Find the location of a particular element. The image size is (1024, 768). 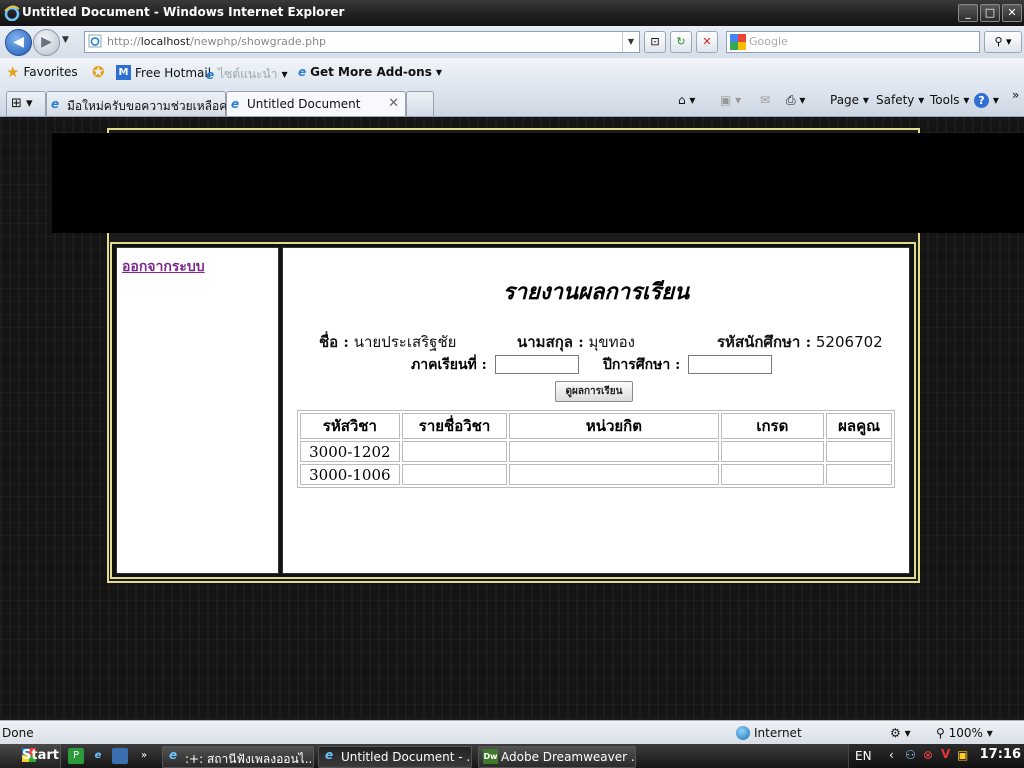

tray-chevron-icon: ‹ is located at coordinates (891, 755).